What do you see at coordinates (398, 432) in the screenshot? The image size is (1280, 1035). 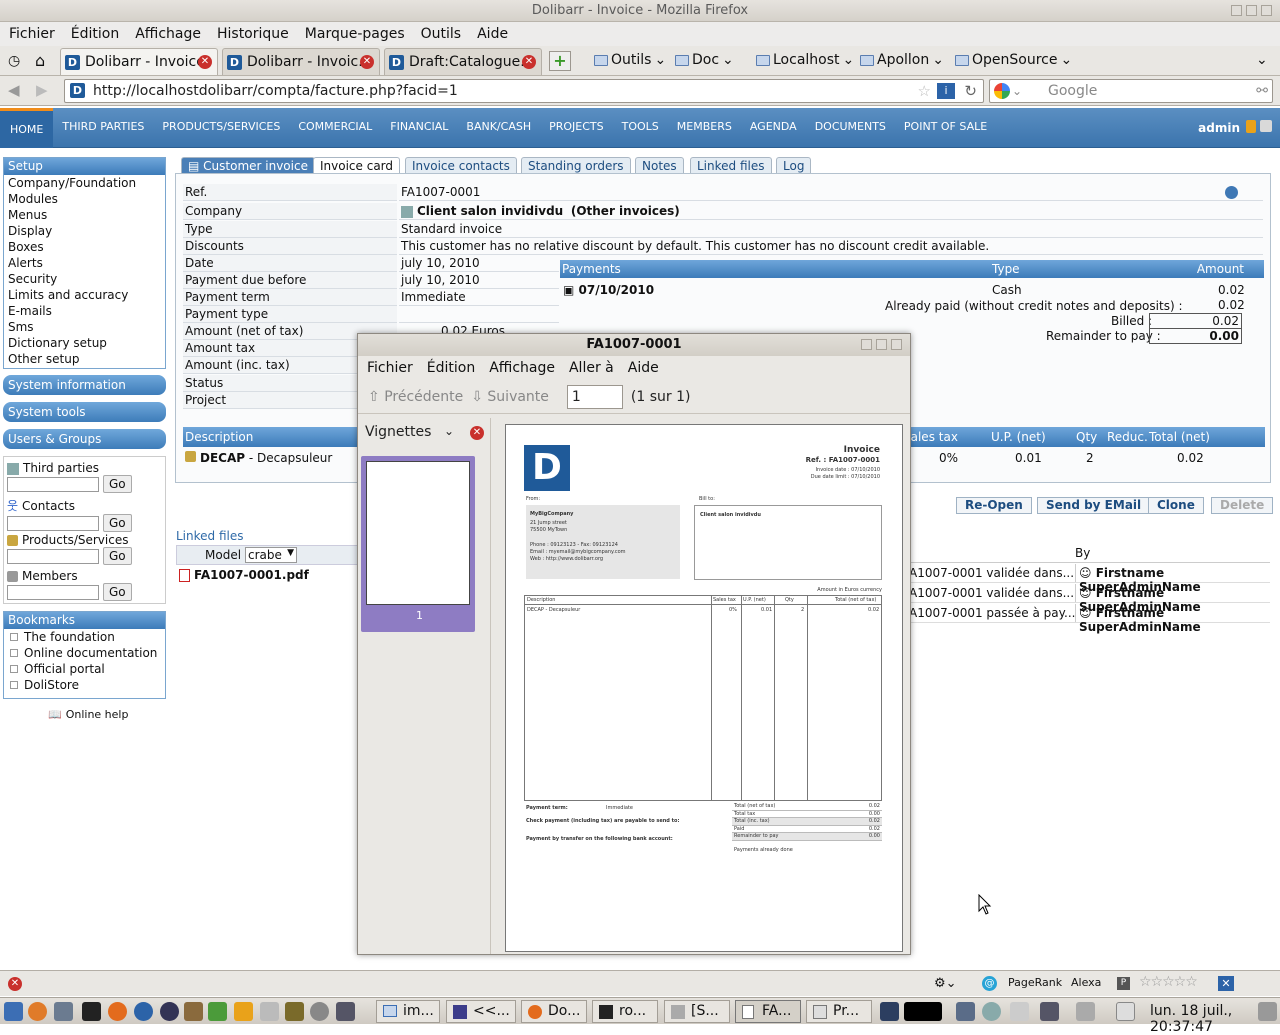 I see `sidebar-mode-label: Vignettes` at bounding box center [398, 432].